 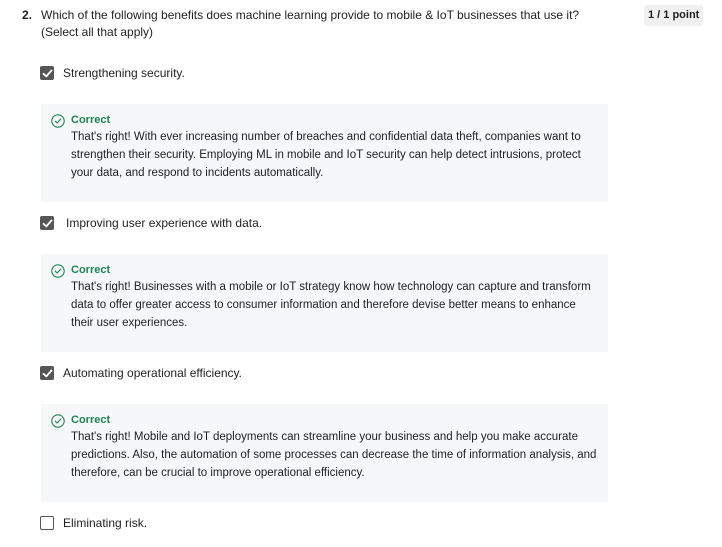 I want to click on option-label: Improving user experience with data., so click(x=164, y=223).